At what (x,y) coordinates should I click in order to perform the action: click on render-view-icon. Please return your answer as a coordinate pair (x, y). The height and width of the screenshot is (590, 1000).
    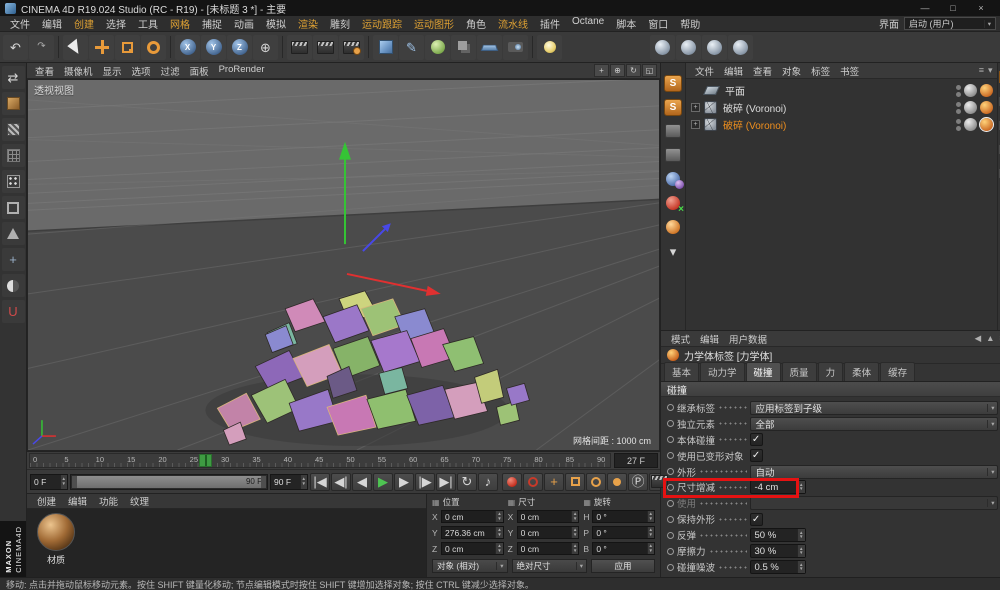
    Looking at the image, I should click on (299, 47).